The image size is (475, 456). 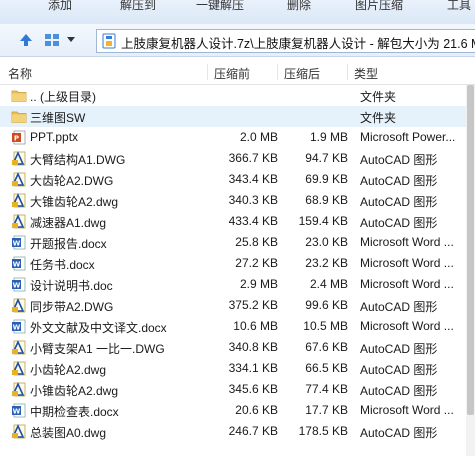 What do you see at coordinates (378, 97) in the screenshot?
I see `file-type: 文件夹` at bounding box center [378, 97].